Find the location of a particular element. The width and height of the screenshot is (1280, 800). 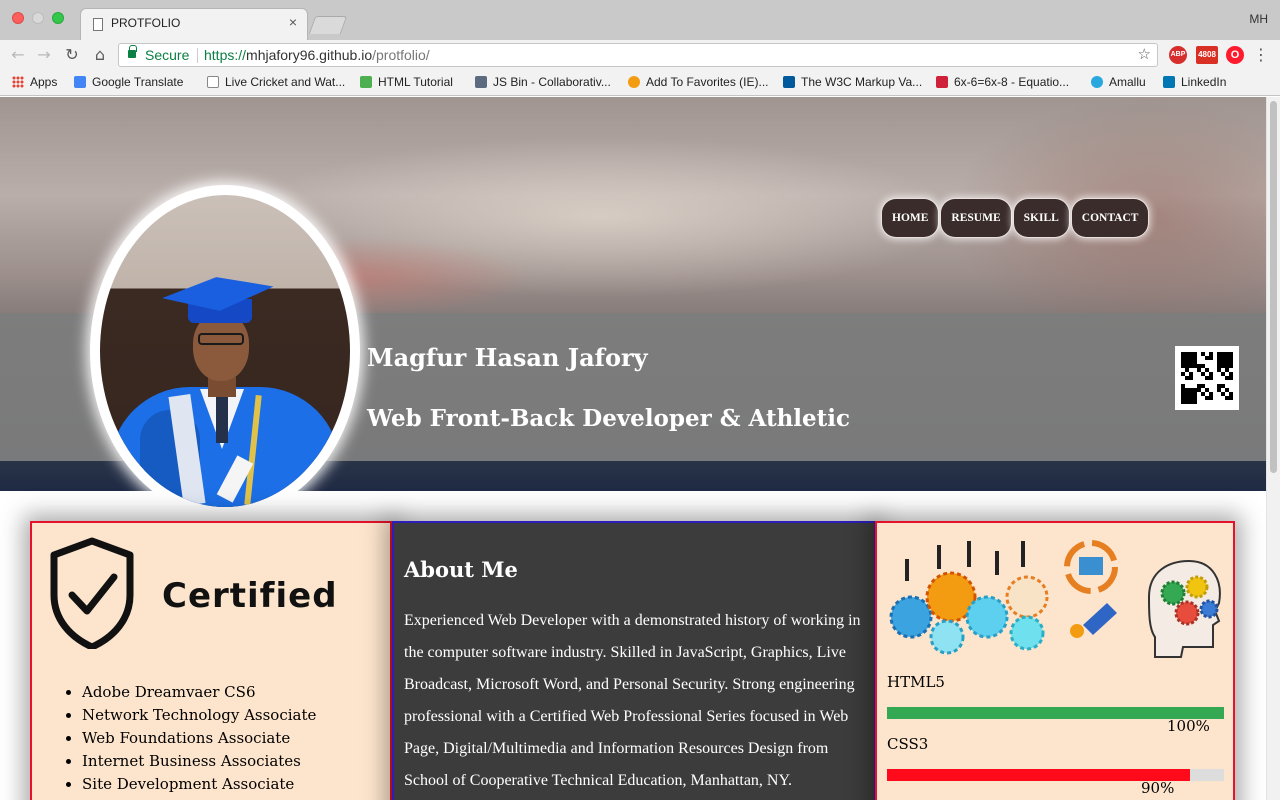

qr-code-grid is located at coordinates (1207, 378).